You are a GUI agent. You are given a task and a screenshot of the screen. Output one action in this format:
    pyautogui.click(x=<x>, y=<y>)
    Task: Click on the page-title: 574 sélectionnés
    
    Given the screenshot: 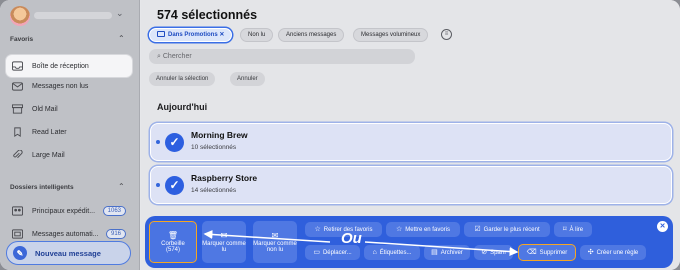 What is the action you would take?
    pyautogui.click(x=207, y=15)
    